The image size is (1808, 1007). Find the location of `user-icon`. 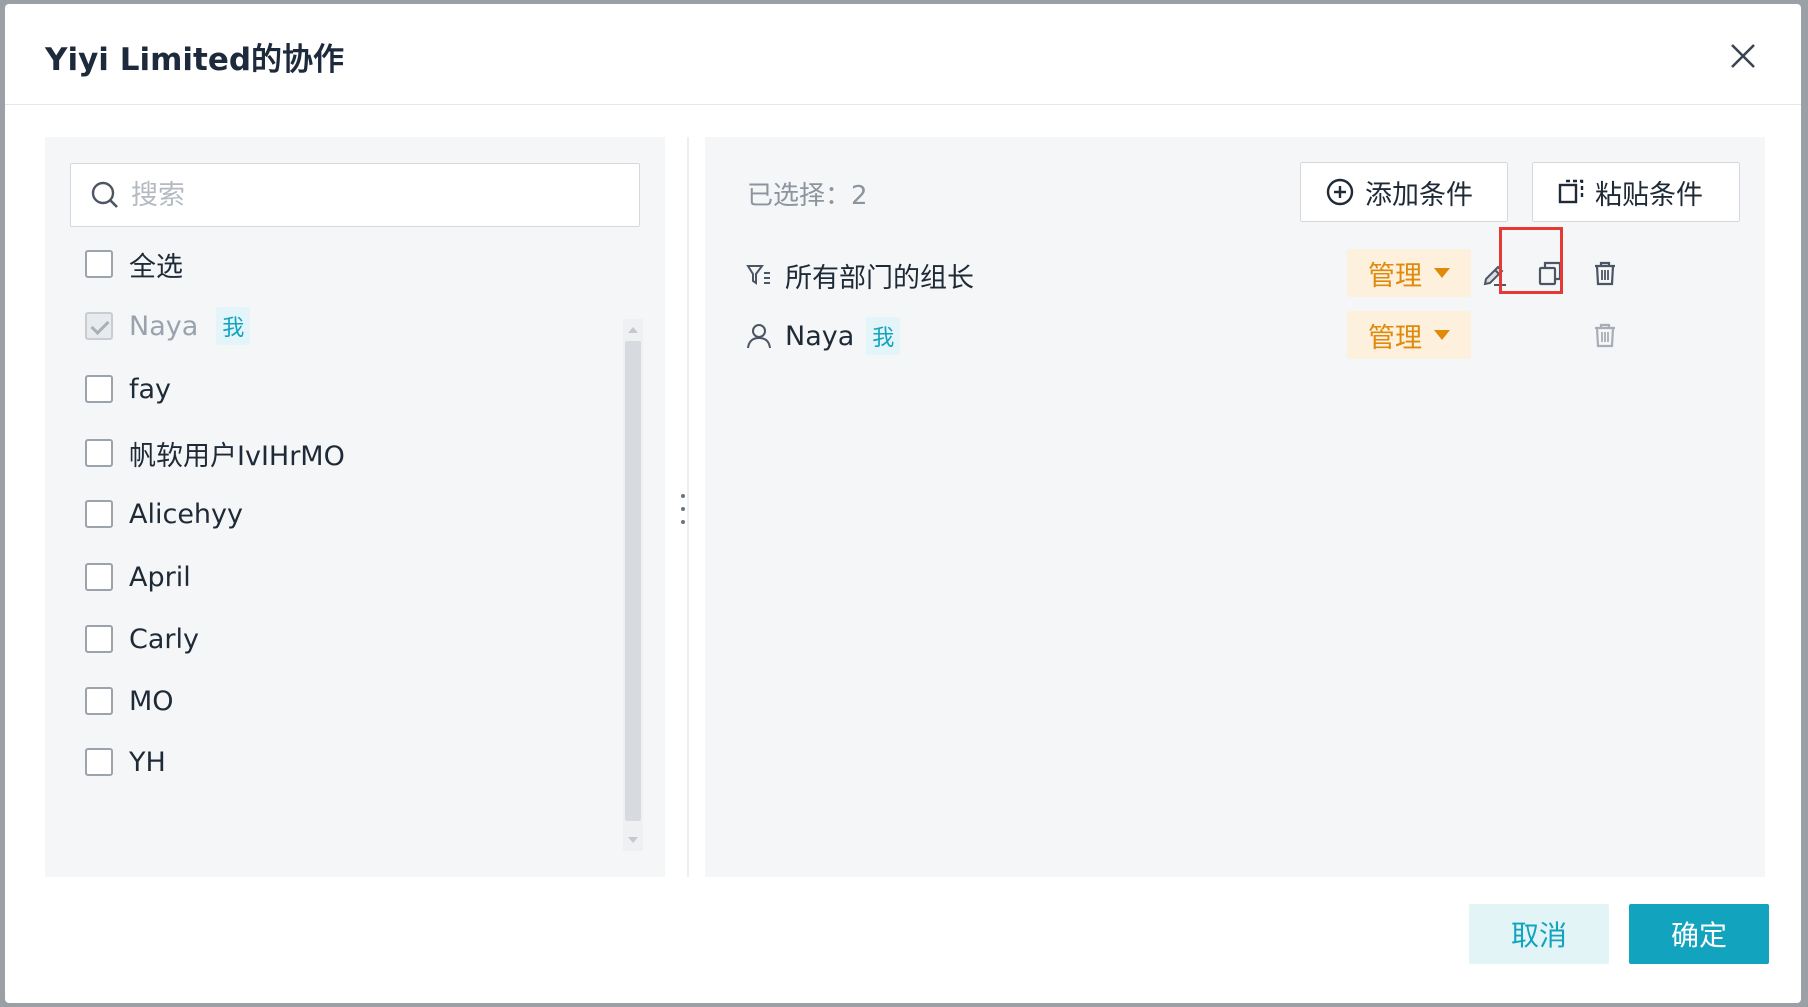

user-icon is located at coordinates (759, 336).